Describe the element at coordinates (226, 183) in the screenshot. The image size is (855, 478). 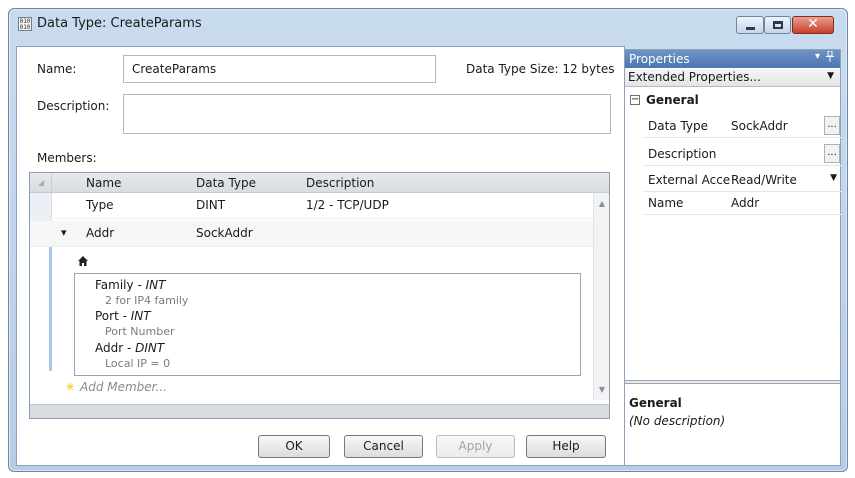
I see `column-header-data-type: Data Type` at that location.